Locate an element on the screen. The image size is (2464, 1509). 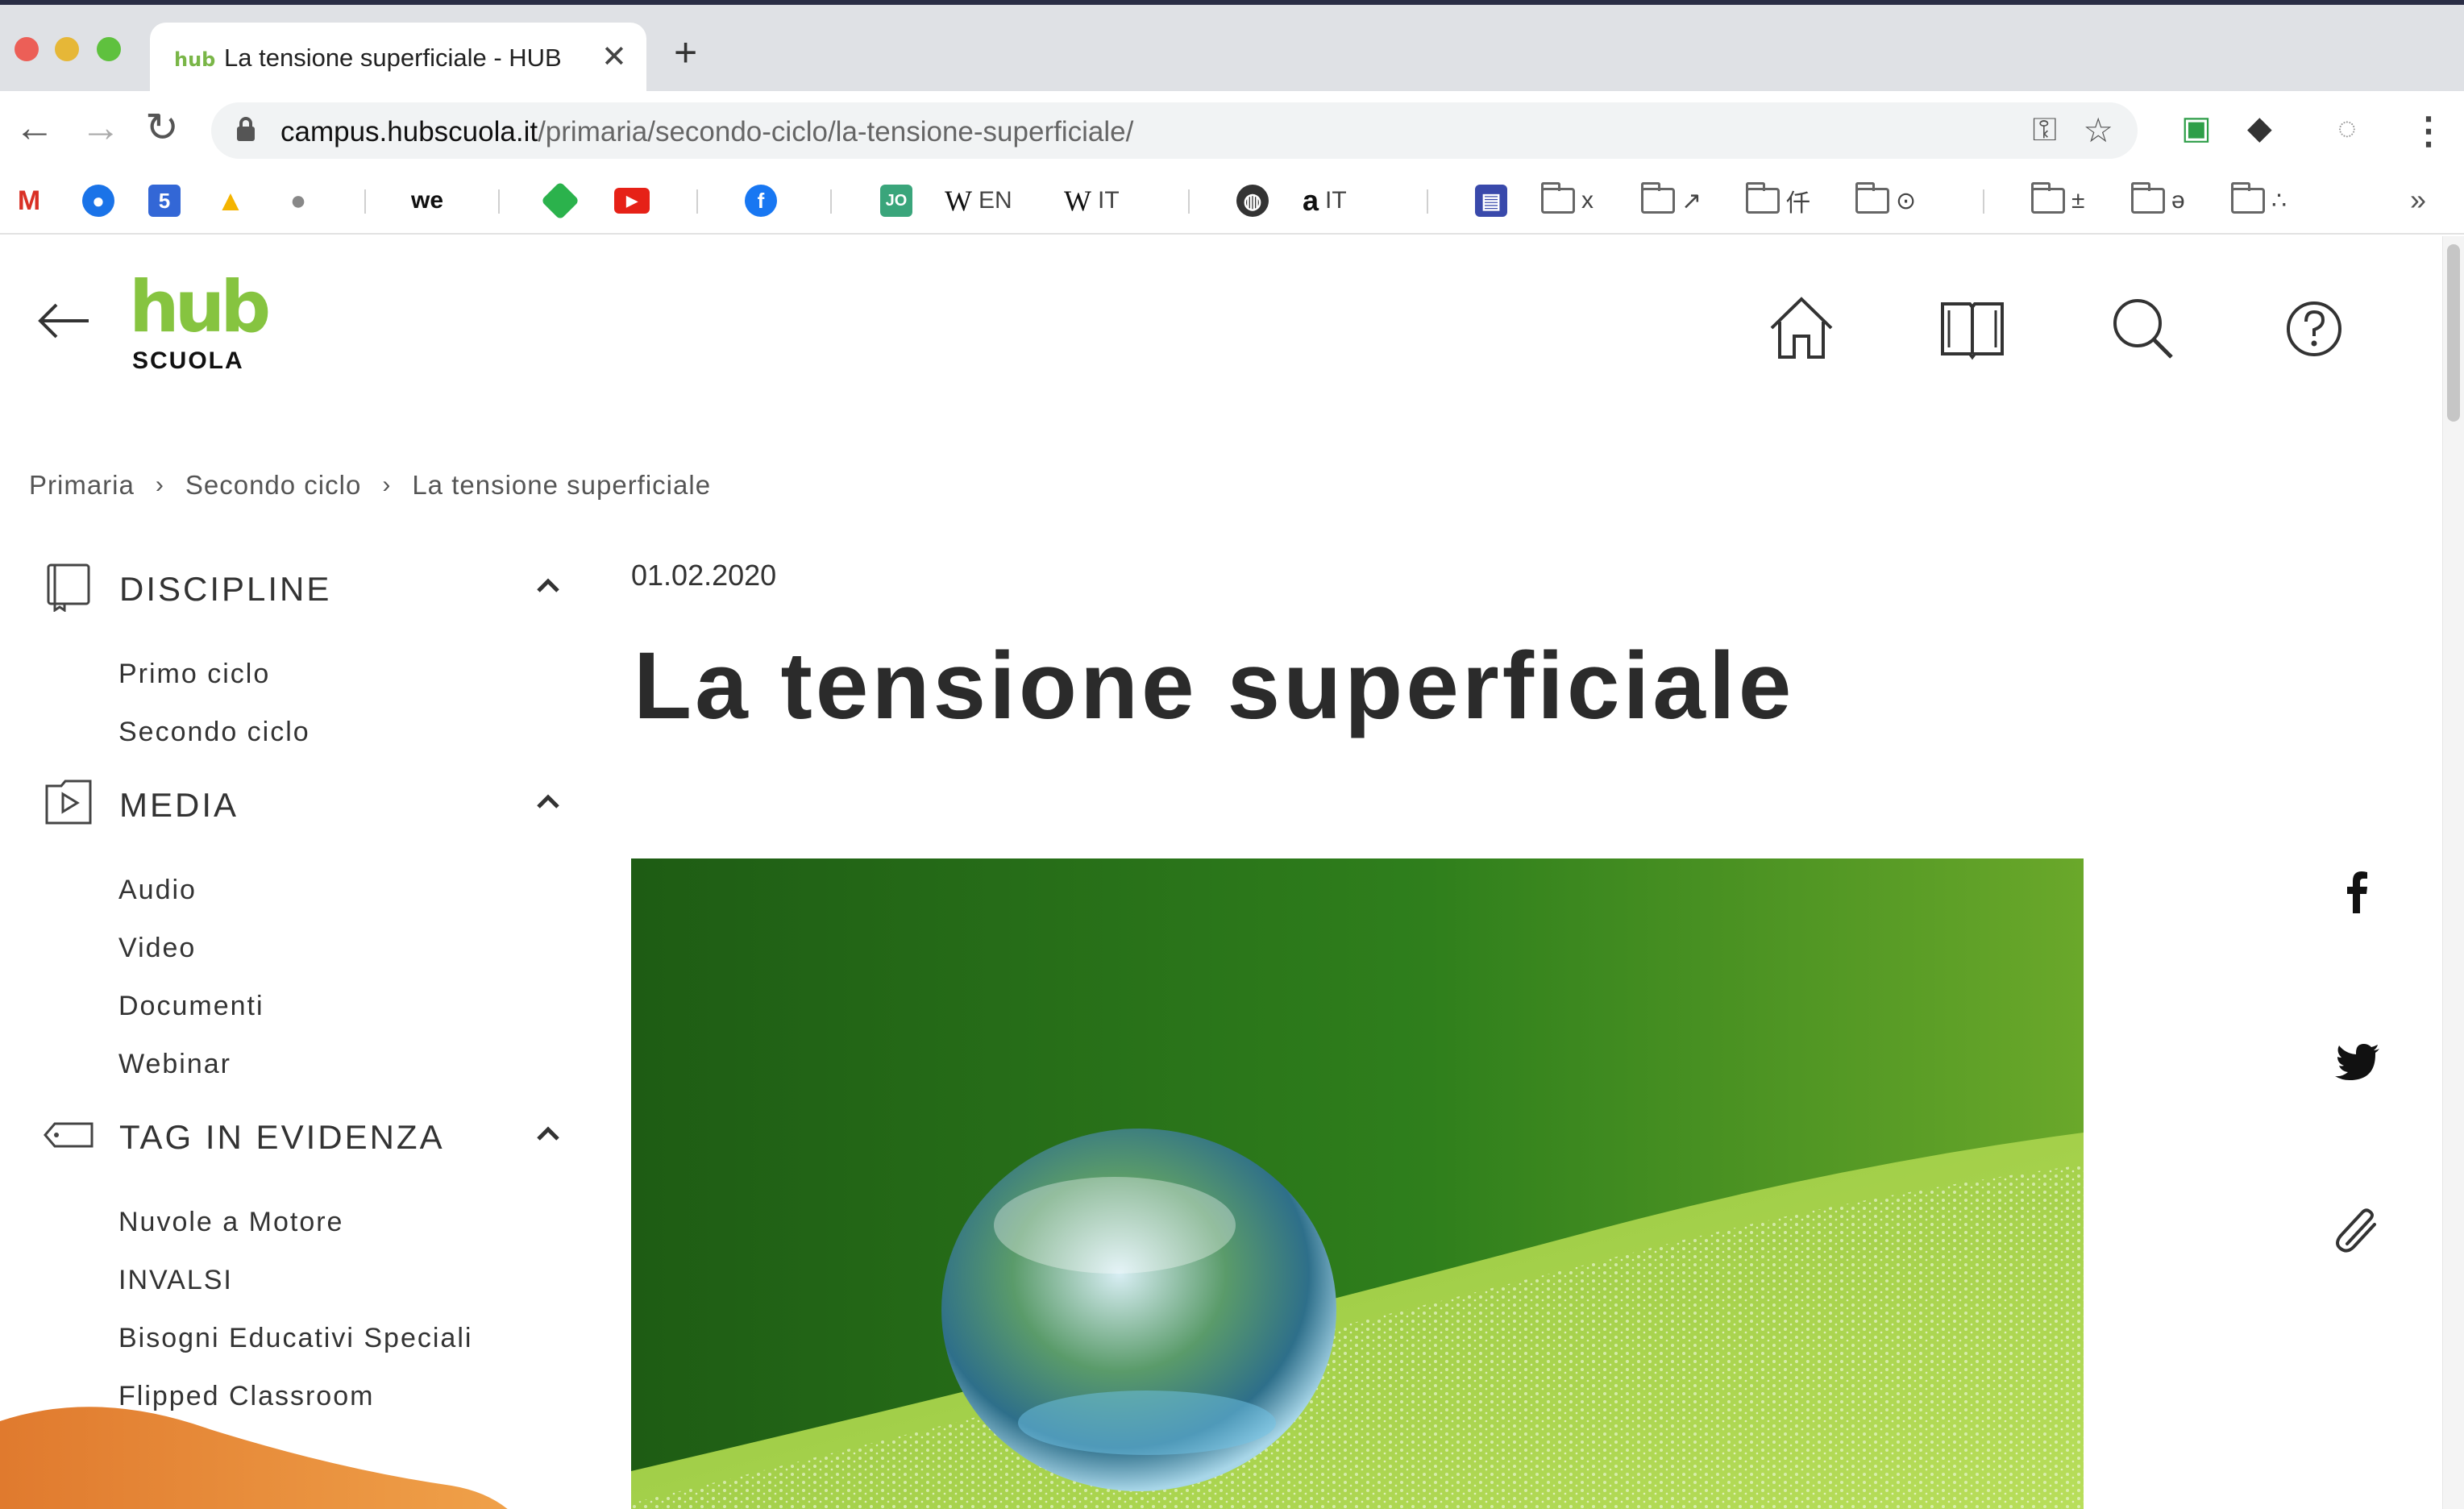
bookmark-drive: ▲ is located at coordinates (231, 200).